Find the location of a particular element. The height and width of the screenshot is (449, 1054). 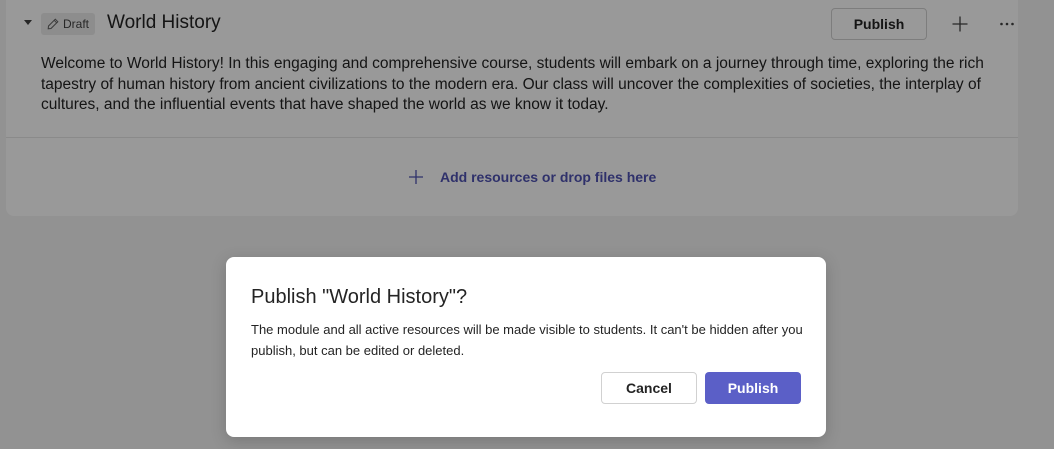

dialog-title: Publish "World History"? is located at coordinates (359, 297).